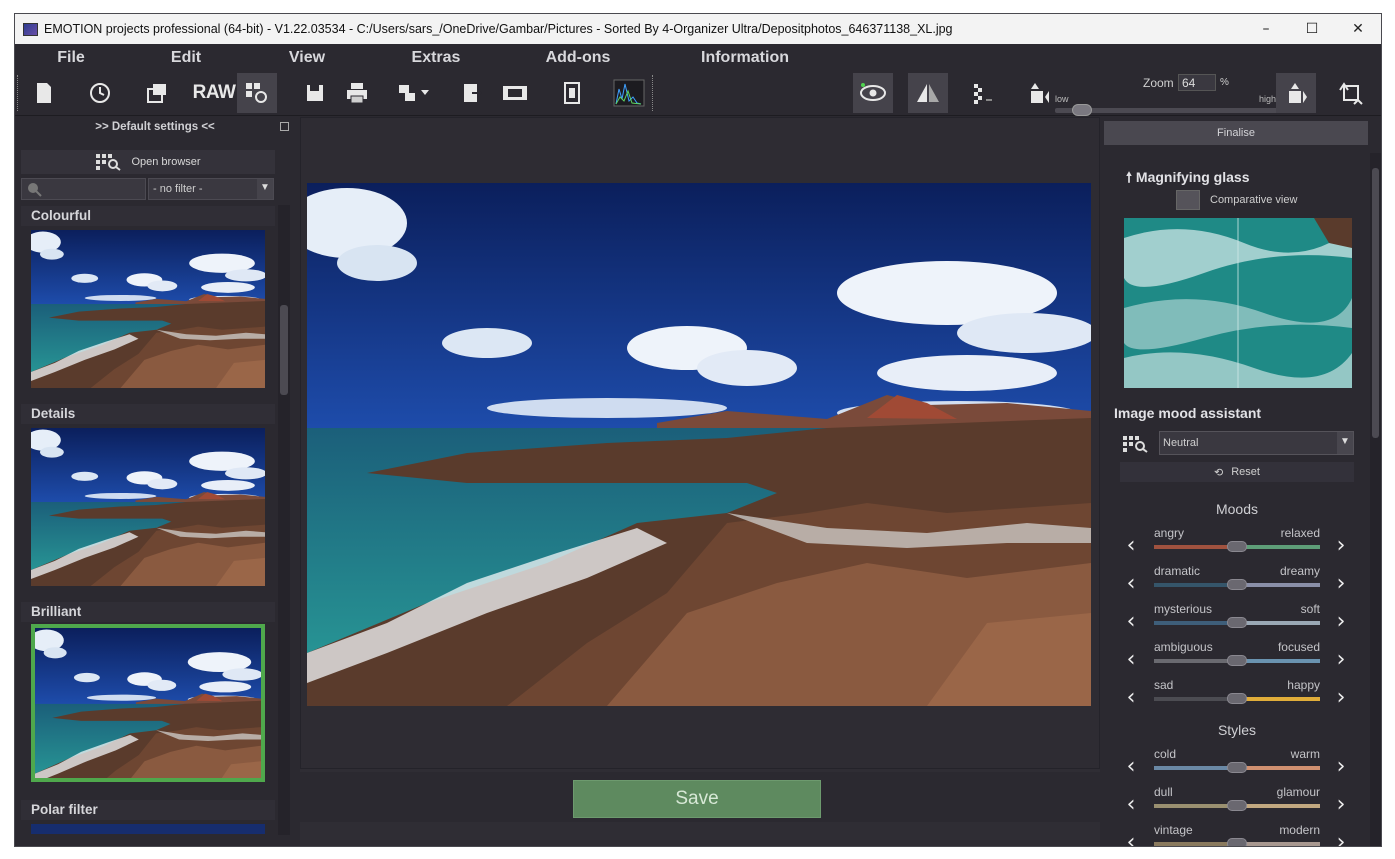  Describe the element at coordinates (186, 58) in the screenshot. I see `menu-edit: Edit` at that location.